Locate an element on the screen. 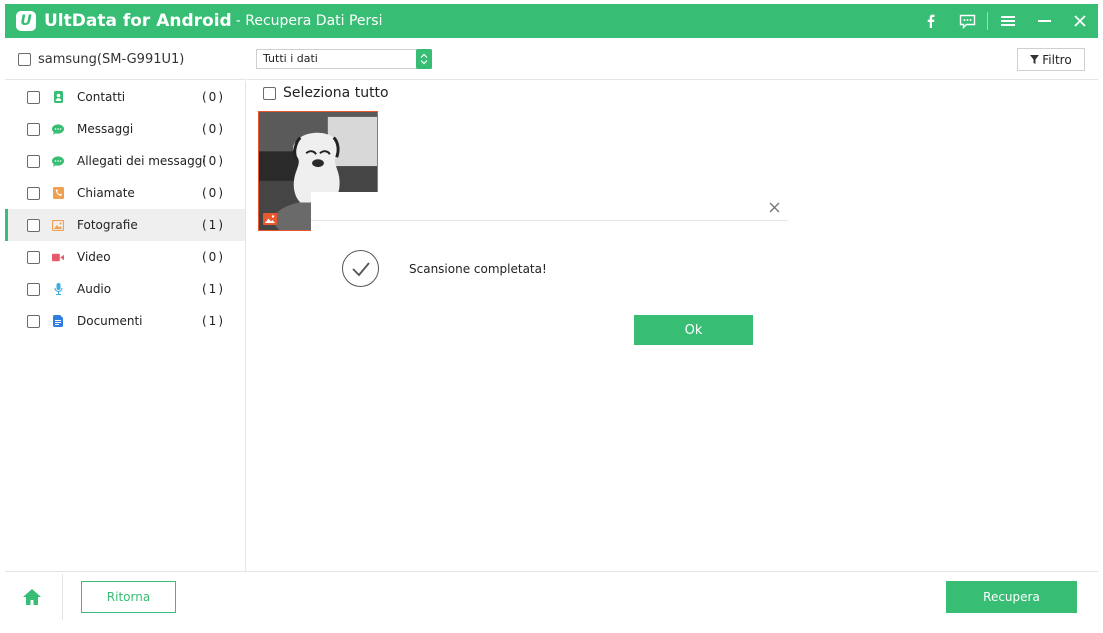 Image resolution: width=1103 pixels, height=633 pixels. bottom-separator is located at coordinates (62, 597).